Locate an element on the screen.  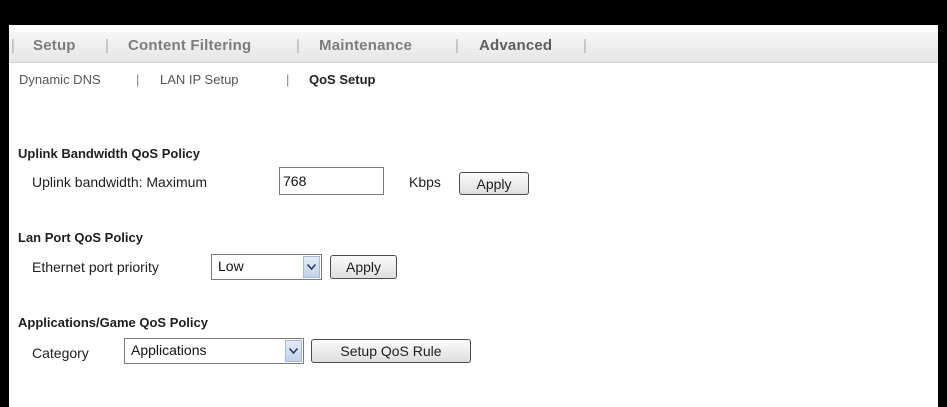
subtab-lan-ip-setup: LAN IP Setup is located at coordinates (199, 79).